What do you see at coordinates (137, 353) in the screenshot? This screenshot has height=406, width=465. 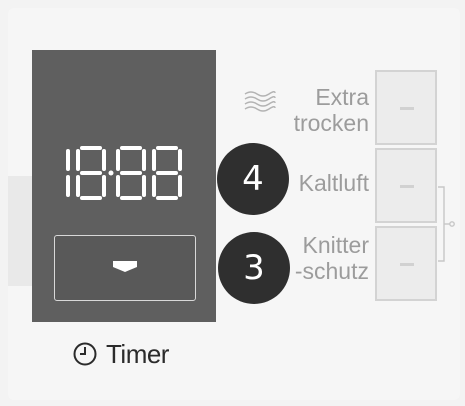 I see `timer-label: Timer` at bounding box center [137, 353].